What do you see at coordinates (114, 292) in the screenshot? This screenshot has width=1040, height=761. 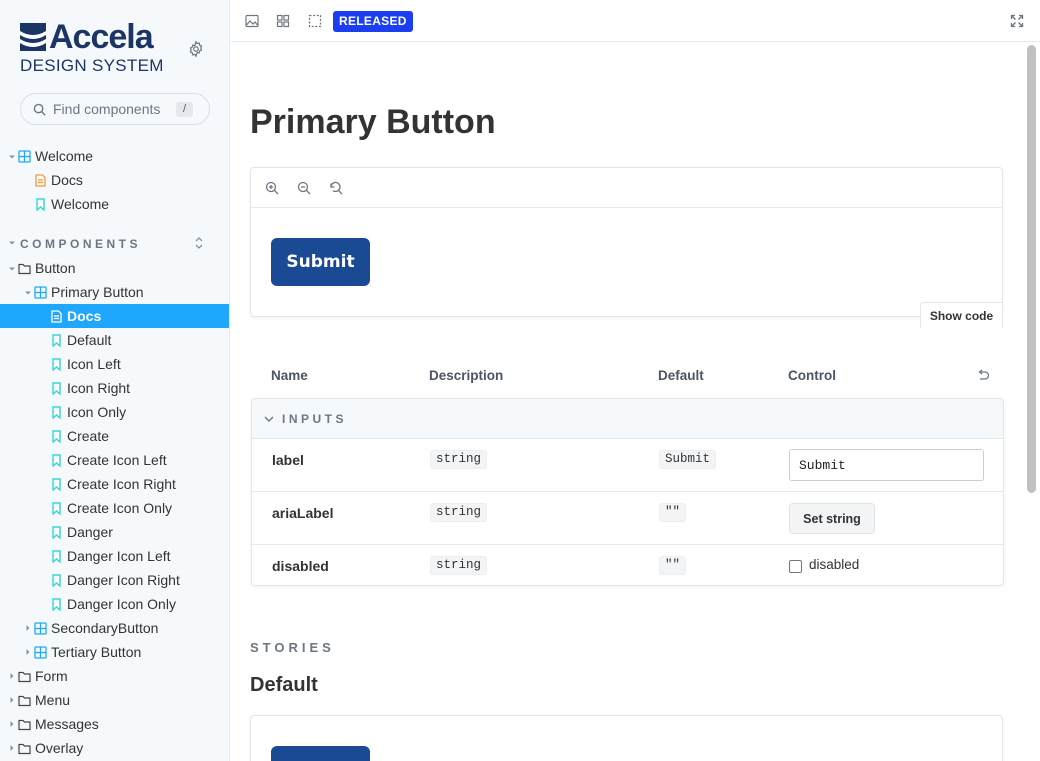 I see `sidebar-item-primary-button: Primary Button` at bounding box center [114, 292].